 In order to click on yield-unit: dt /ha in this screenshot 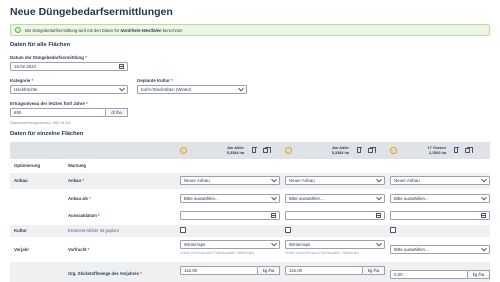, I will do `click(117, 112)`.